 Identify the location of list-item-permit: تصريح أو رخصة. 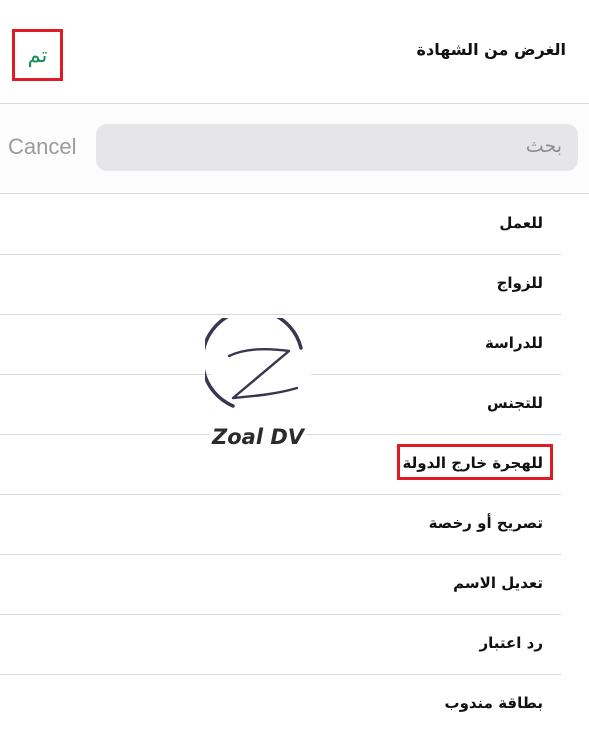
(280, 524).